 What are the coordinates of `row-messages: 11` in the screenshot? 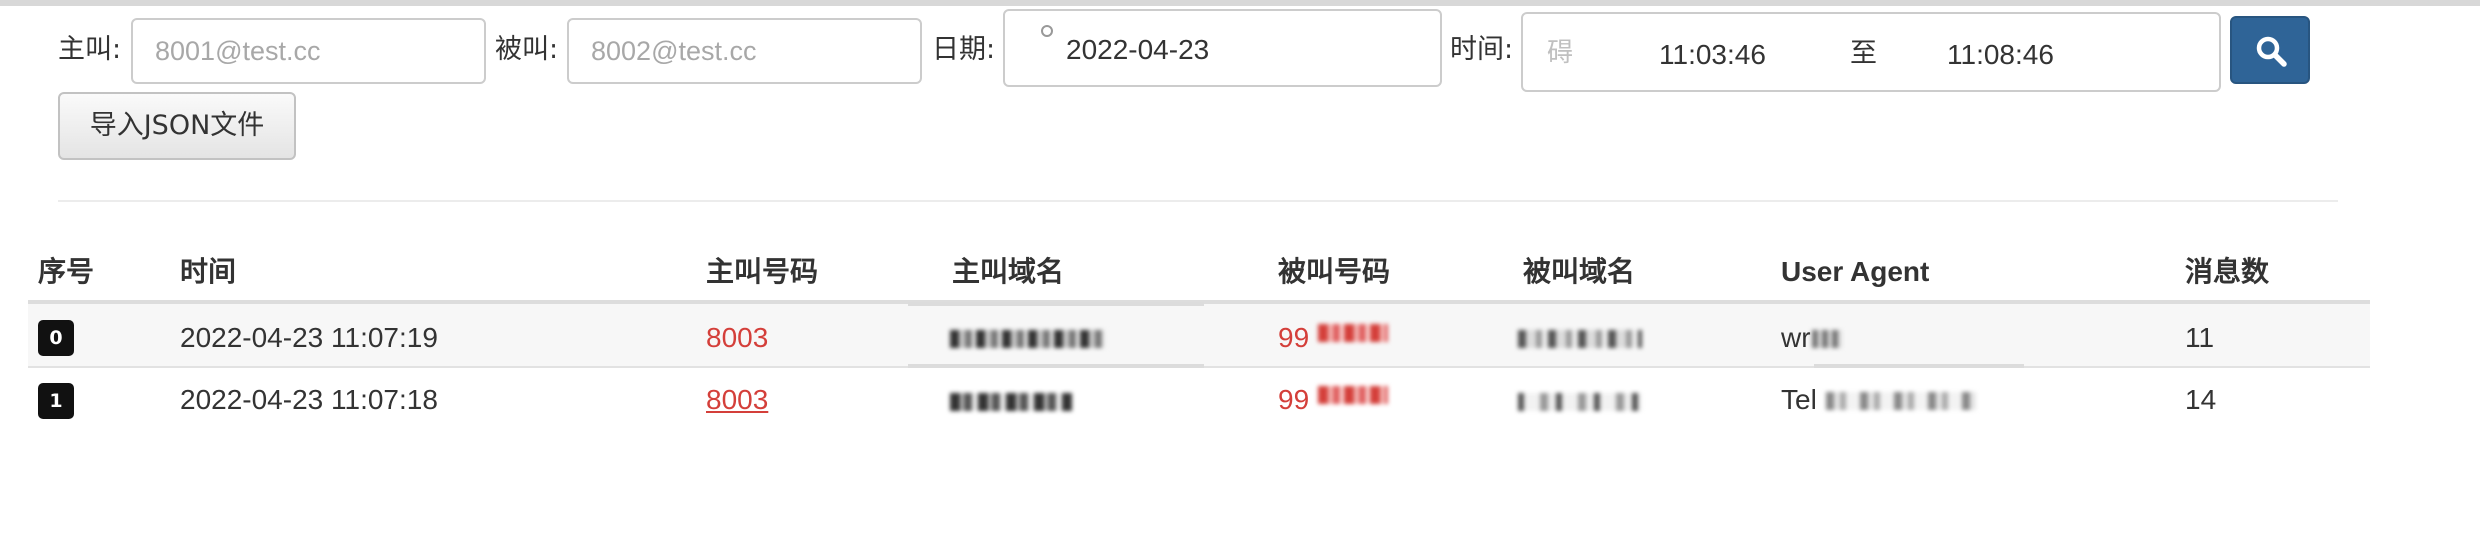 It's located at (2200, 337).